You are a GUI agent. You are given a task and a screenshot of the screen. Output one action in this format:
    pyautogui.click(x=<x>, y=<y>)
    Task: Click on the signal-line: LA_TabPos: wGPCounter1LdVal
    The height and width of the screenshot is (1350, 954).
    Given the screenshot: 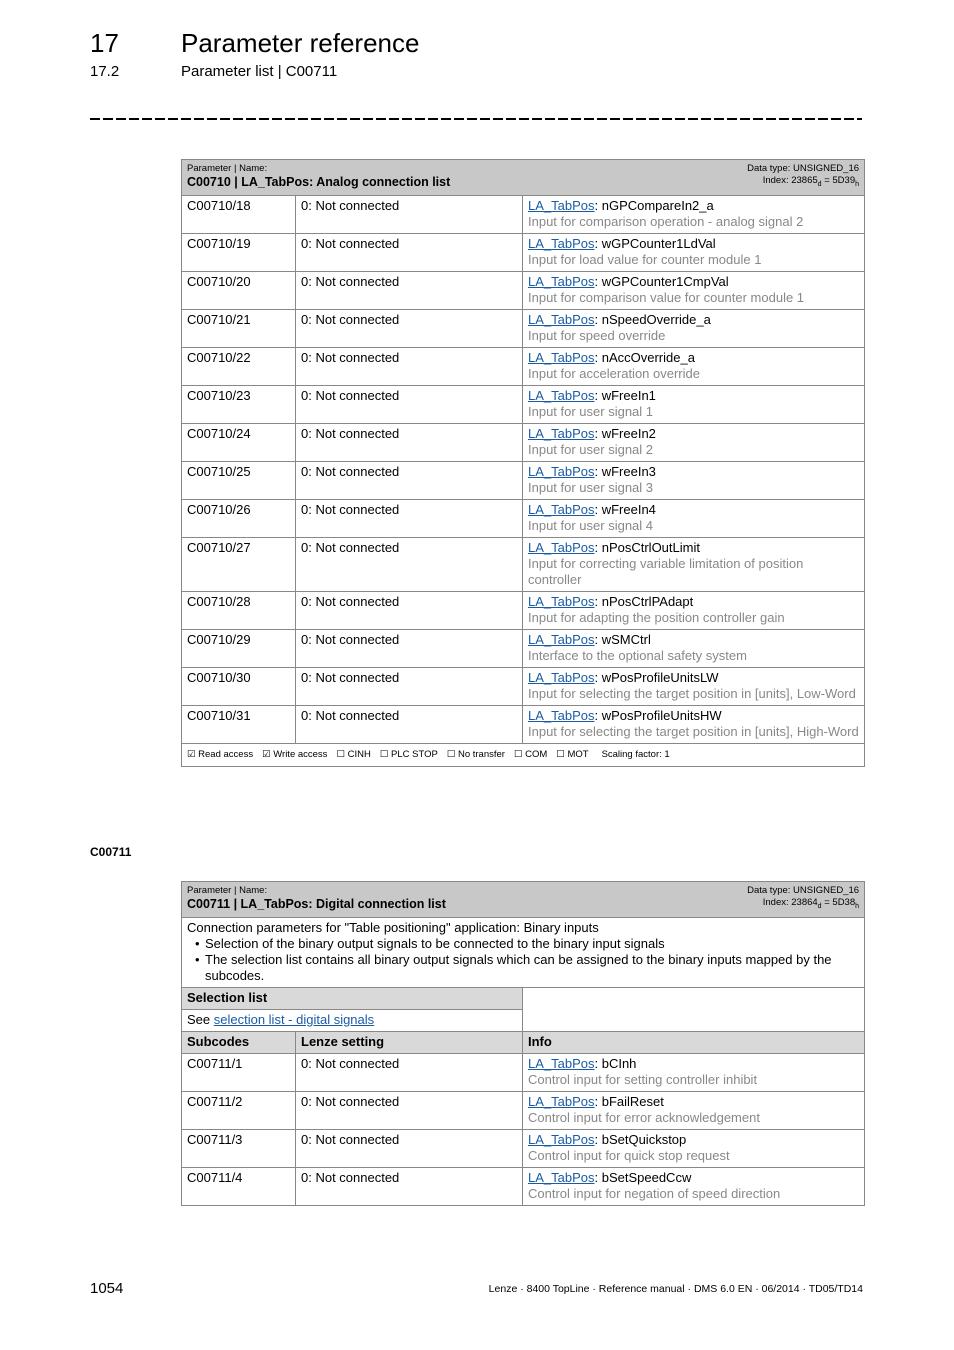 What is the action you would take?
    pyautogui.click(x=693, y=244)
    